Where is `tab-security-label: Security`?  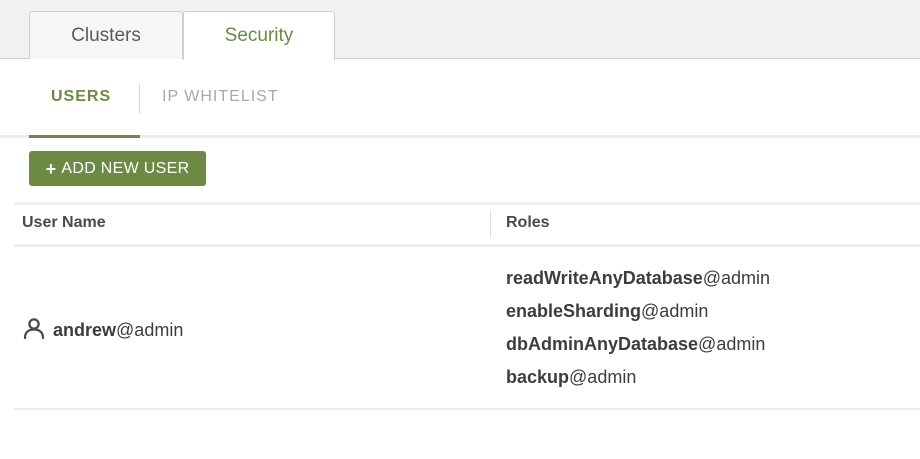
tab-security-label: Security is located at coordinates (259, 35).